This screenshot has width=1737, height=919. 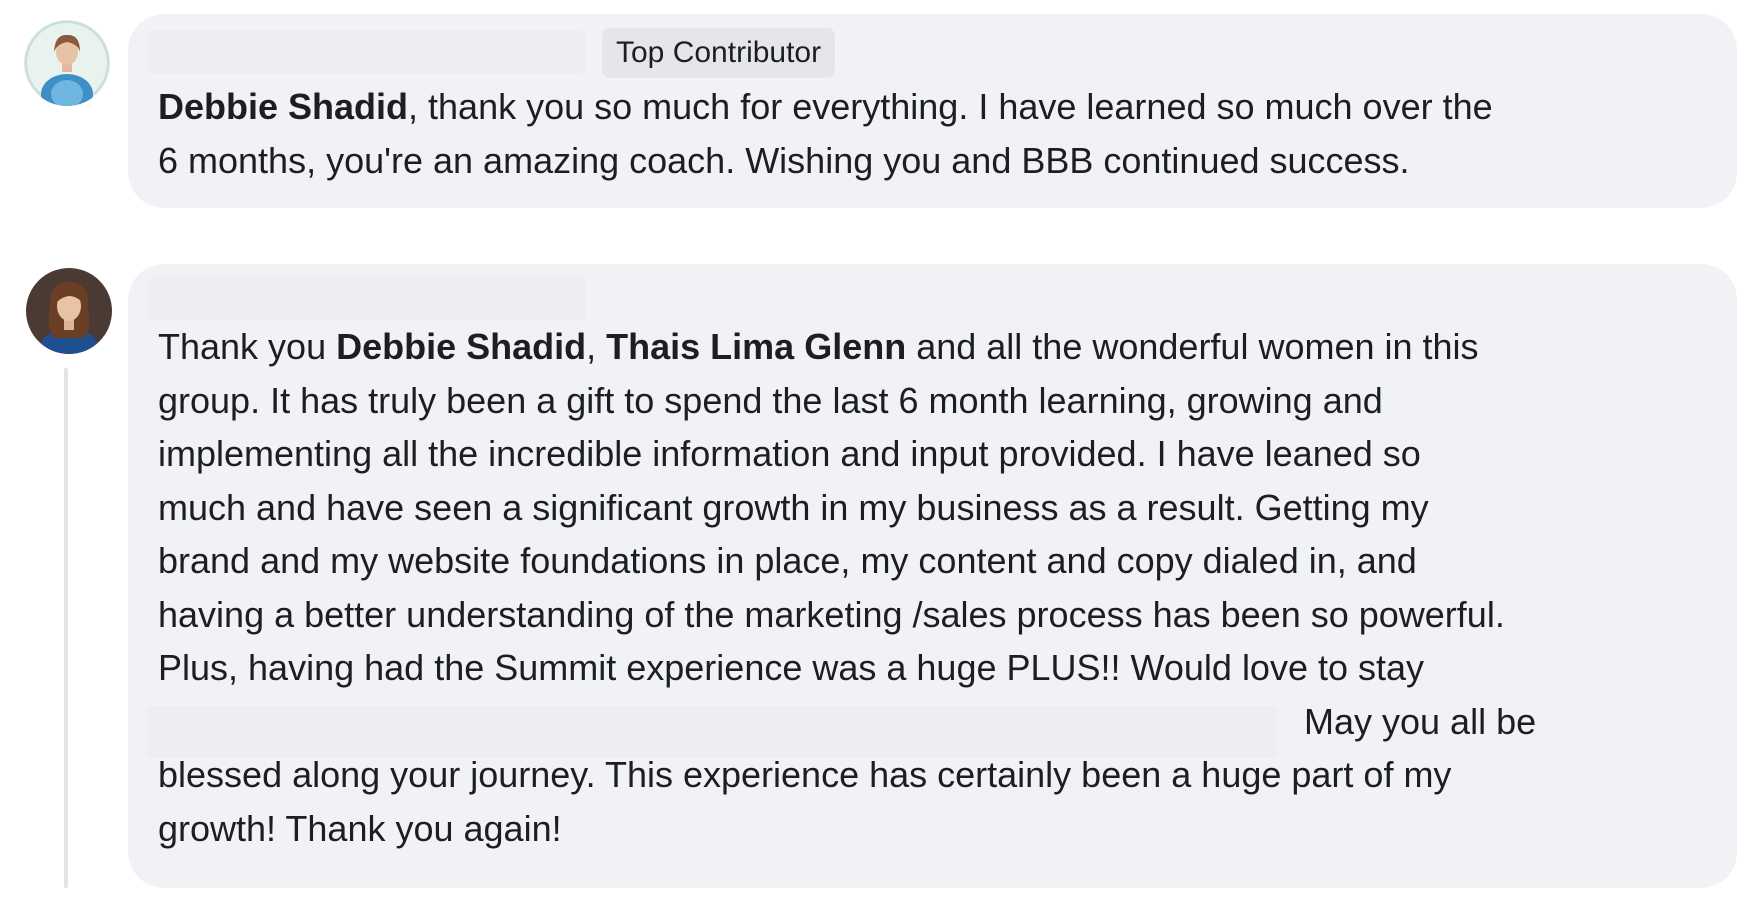 What do you see at coordinates (66, 628) in the screenshot?
I see `reply-thread-line` at bounding box center [66, 628].